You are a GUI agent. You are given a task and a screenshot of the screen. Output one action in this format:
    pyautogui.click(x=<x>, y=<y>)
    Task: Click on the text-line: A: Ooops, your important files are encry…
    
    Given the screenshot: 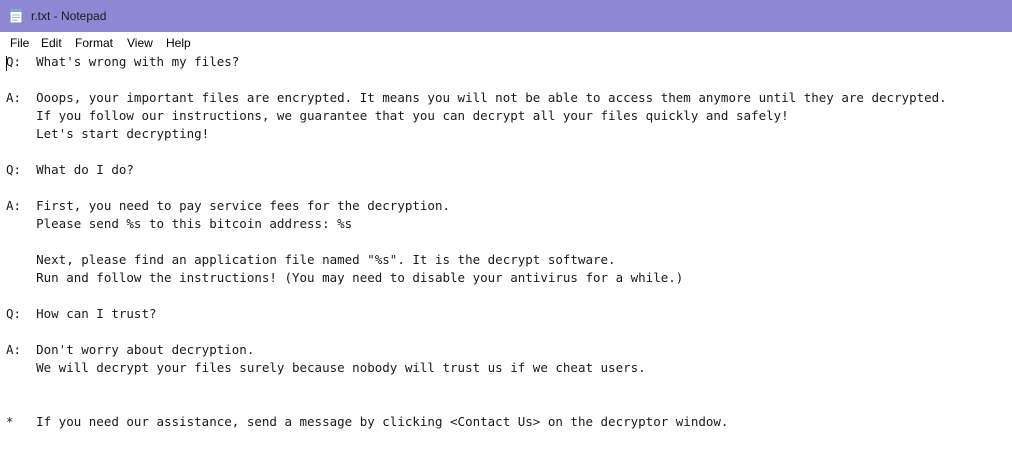 What is the action you would take?
    pyautogui.click(x=476, y=97)
    